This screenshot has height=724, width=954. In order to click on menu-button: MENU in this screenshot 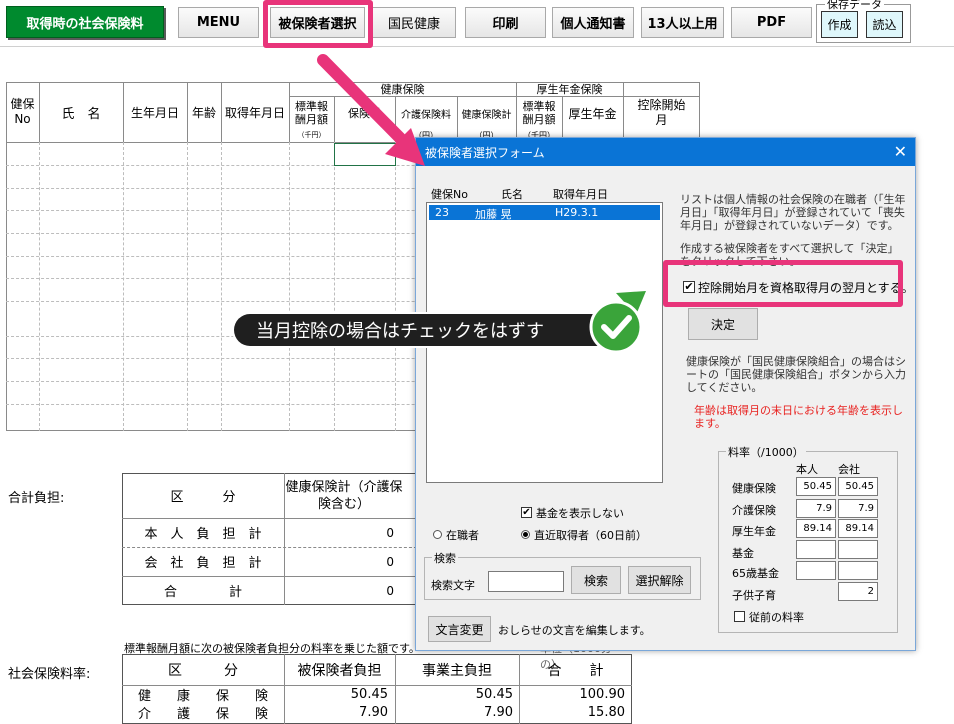, I will do `click(218, 22)`.